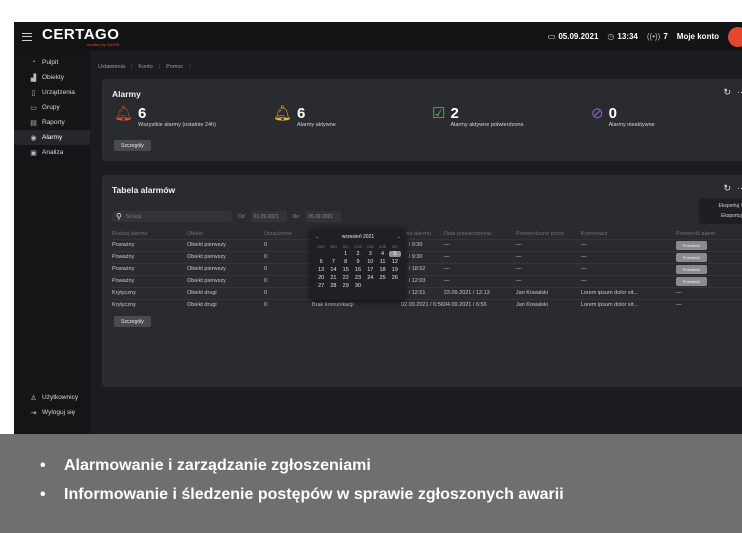  What do you see at coordinates (665, 36) in the screenshot?
I see `alarm-count: 7` at bounding box center [665, 36].